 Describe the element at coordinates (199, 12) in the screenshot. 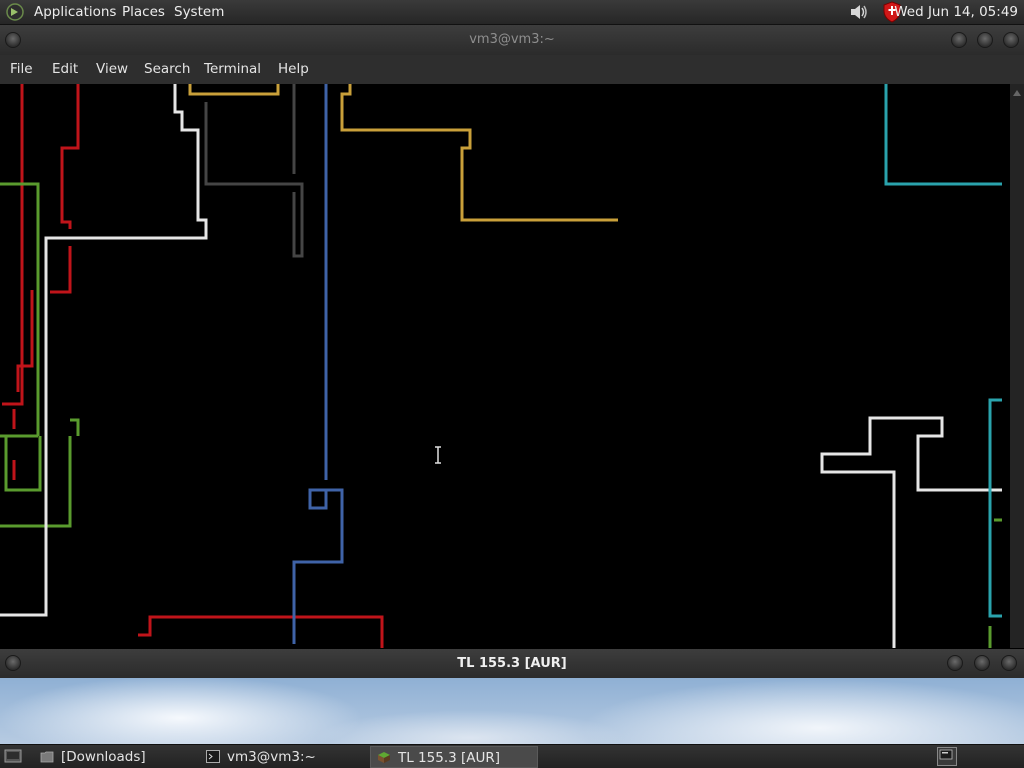

I see `system-menu: System` at that location.